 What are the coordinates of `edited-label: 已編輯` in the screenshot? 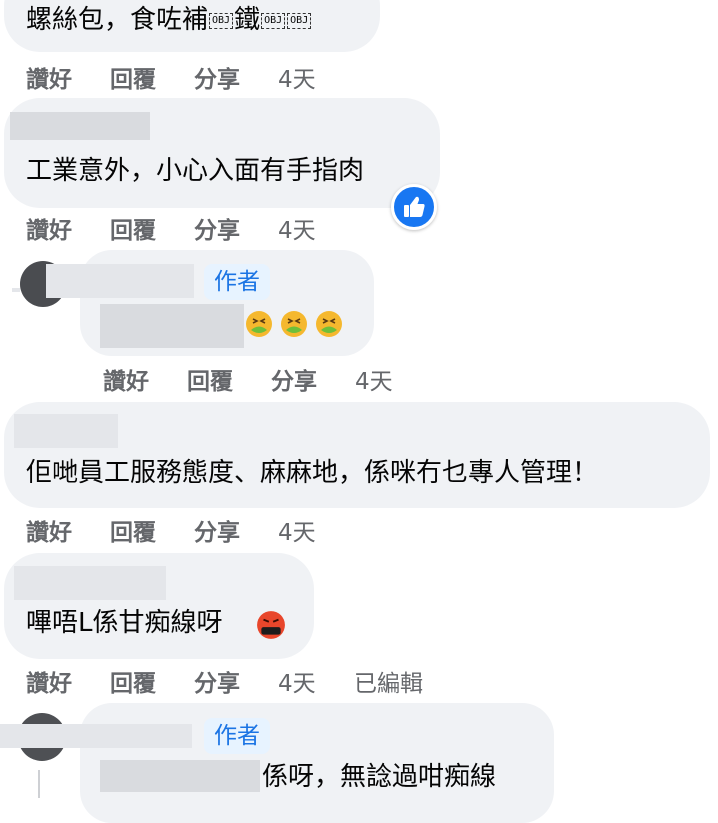 It's located at (388, 684).